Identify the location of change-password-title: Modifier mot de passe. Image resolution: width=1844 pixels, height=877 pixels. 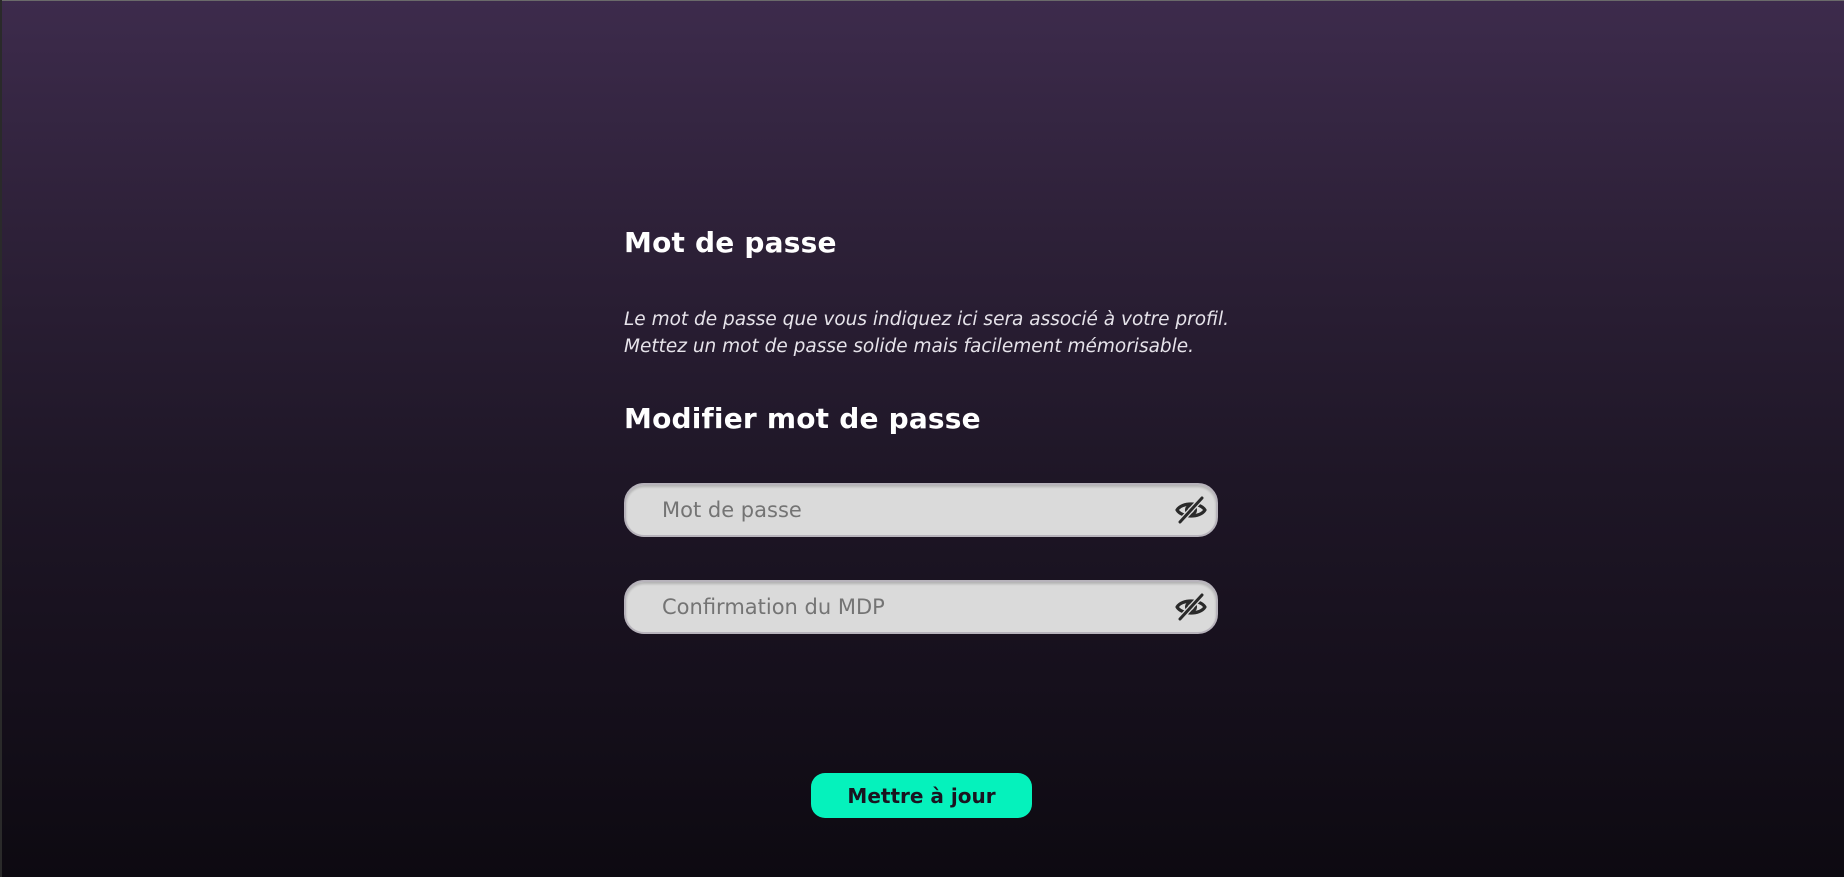
(802, 418).